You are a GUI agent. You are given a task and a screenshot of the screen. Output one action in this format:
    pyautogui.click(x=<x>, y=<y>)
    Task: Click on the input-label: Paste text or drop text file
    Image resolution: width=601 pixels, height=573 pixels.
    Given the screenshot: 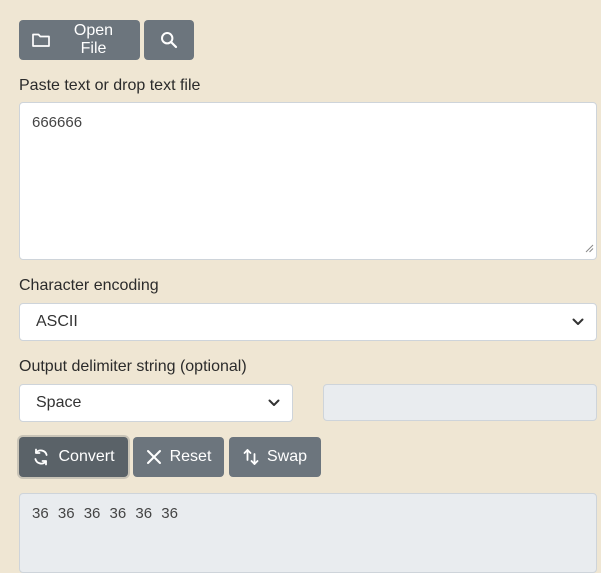 What is the action you would take?
    pyautogui.click(x=110, y=85)
    